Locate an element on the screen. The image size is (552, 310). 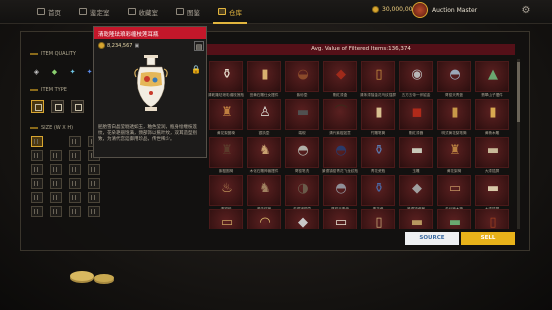
lock-icon: 🔒 is located at coordinates (196, 72).